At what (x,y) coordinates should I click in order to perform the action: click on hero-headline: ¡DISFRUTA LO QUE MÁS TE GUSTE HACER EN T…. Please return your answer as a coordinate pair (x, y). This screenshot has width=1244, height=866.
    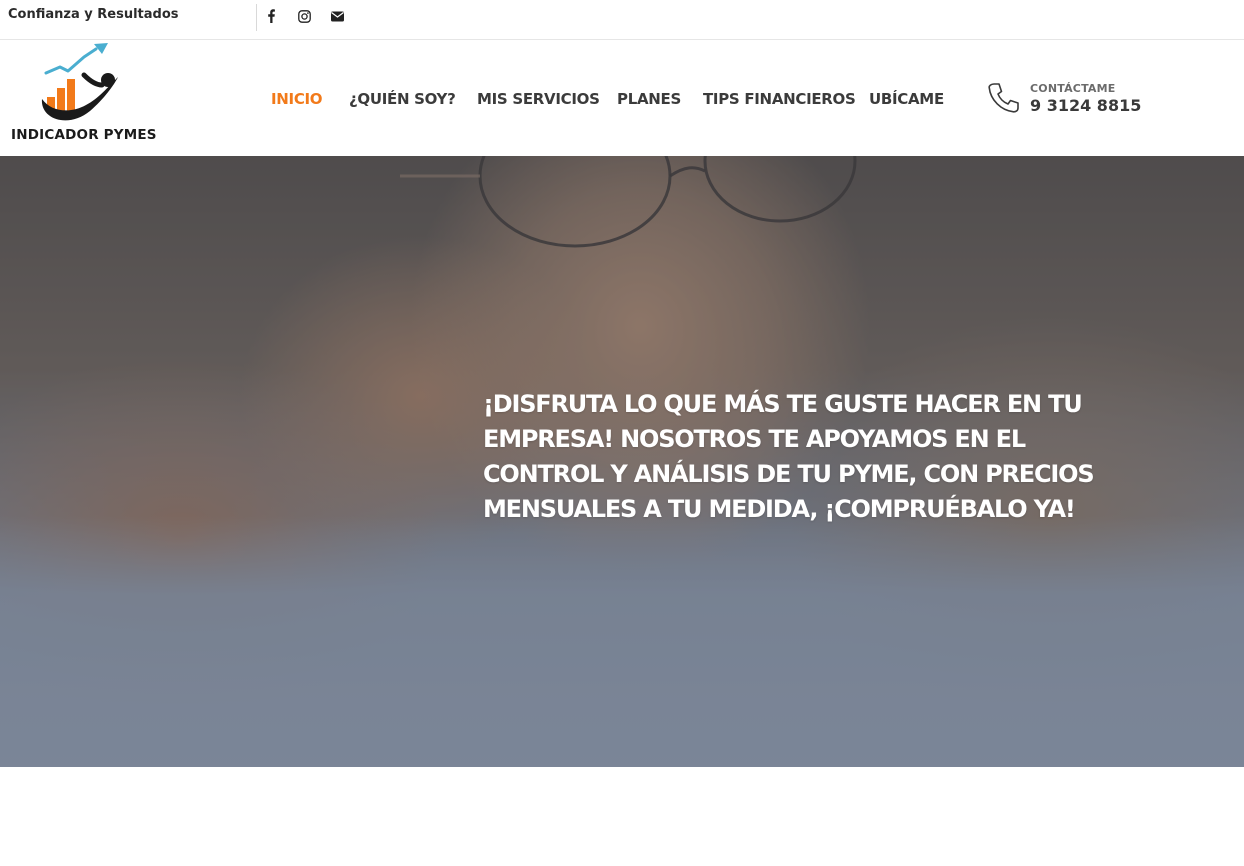
    Looking at the image, I should click on (789, 456).